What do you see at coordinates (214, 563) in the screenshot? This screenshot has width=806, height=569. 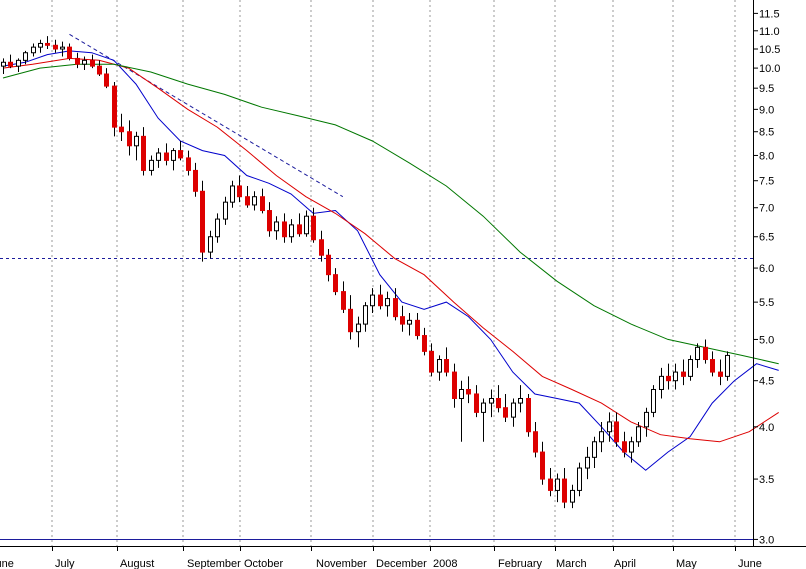 I see `x-tick-label: September` at bounding box center [214, 563].